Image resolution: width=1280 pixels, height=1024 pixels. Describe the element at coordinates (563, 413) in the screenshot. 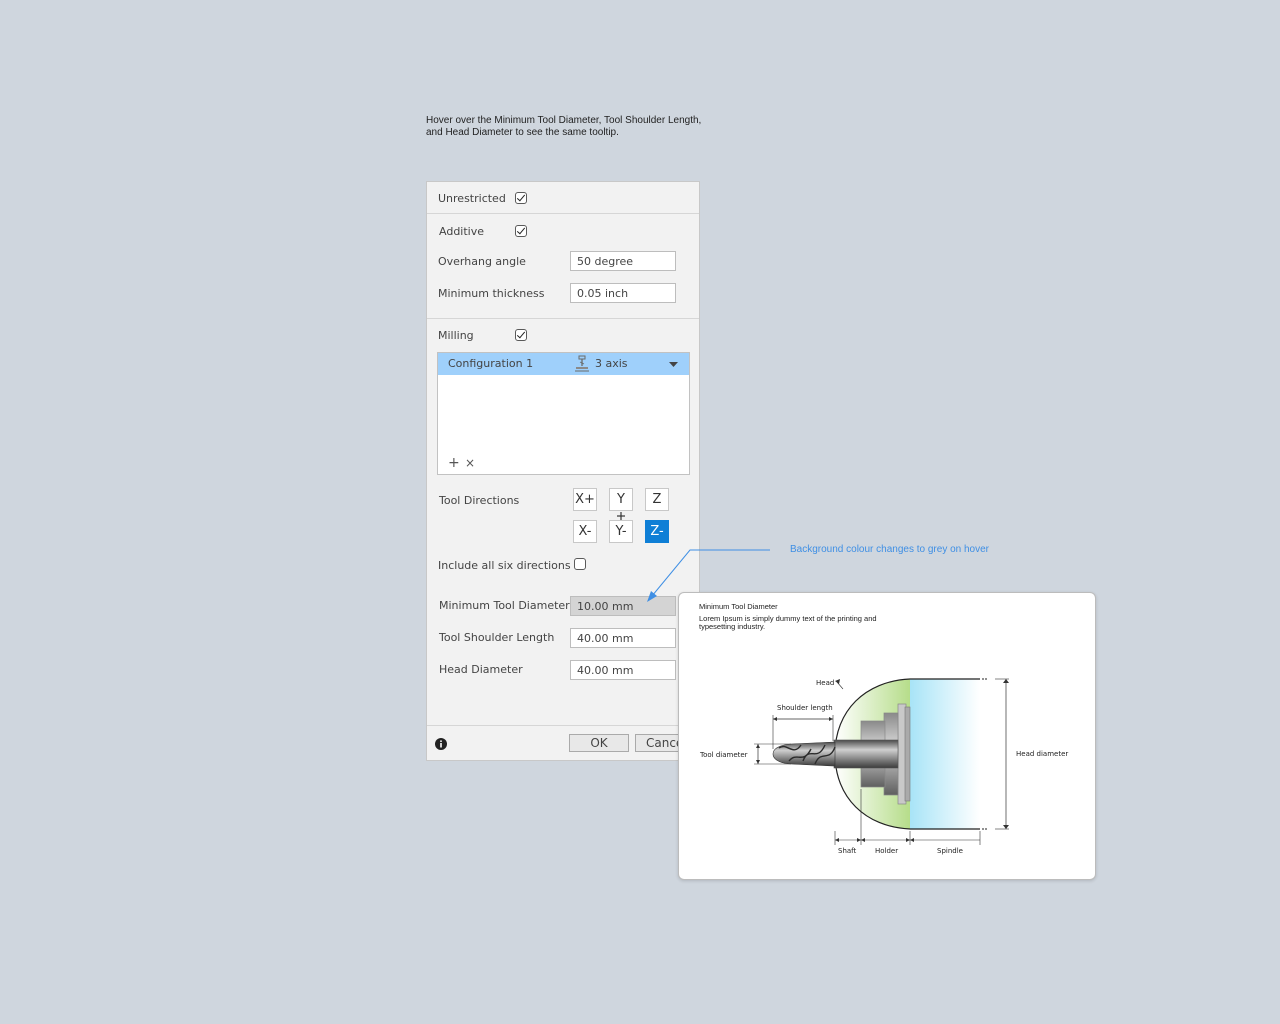

I see `configuration-list: Configuration 1 3 axis + ×` at that location.